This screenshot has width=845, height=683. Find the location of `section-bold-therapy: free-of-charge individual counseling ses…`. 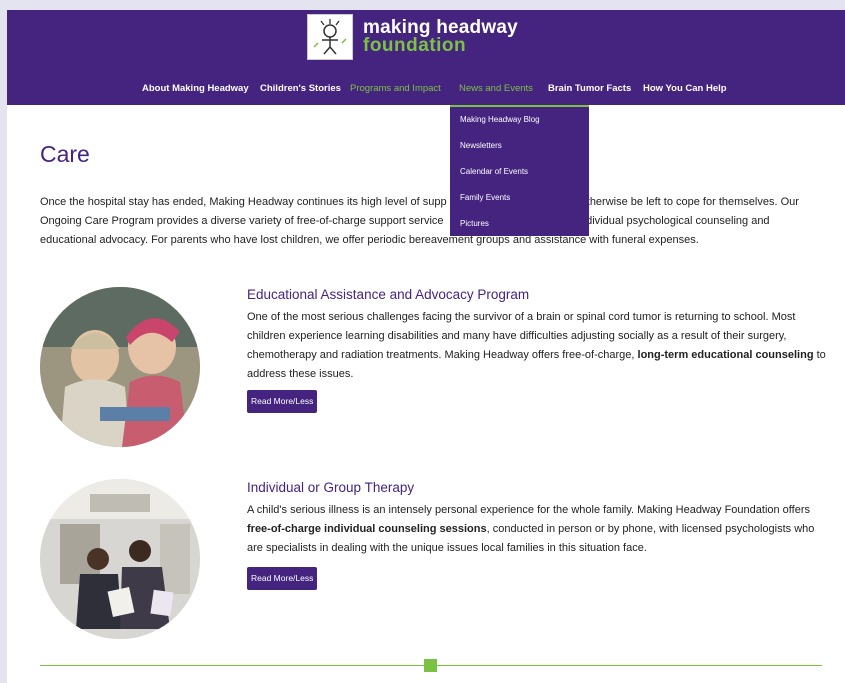

section-bold-therapy: free-of-charge individual counseling ses… is located at coordinates (367, 529).